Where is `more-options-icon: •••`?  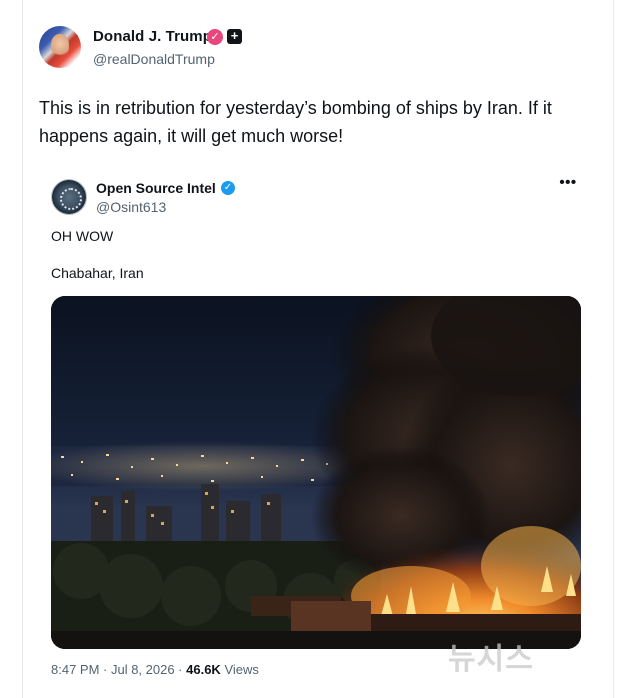 more-options-icon: ••• is located at coordinates (568, 184).